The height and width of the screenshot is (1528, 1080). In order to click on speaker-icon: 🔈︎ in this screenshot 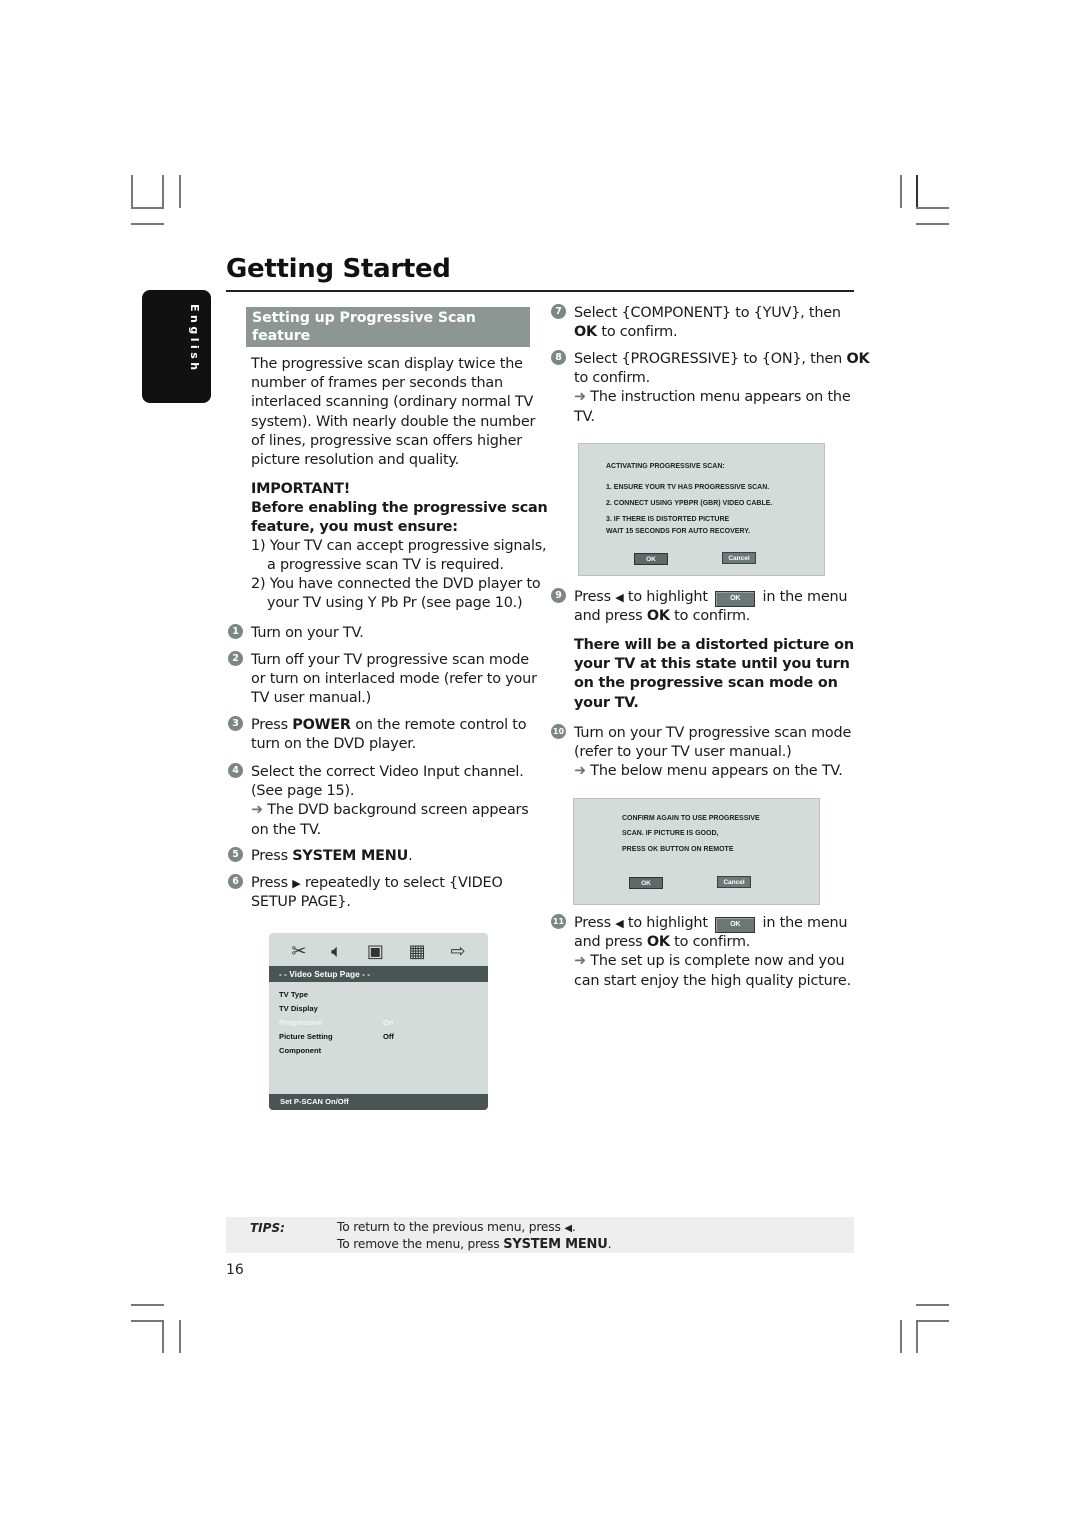, I will do `click(337, 951)`.